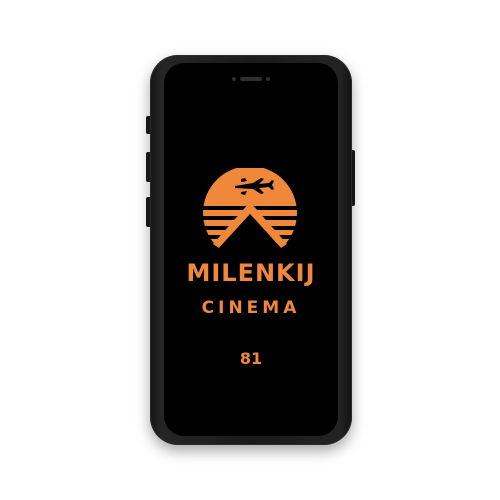  What do you see at coordinates (251, 273) in the screenshot?
I see `brand-name: MILENKIJ` at bounding box center [251, 273].